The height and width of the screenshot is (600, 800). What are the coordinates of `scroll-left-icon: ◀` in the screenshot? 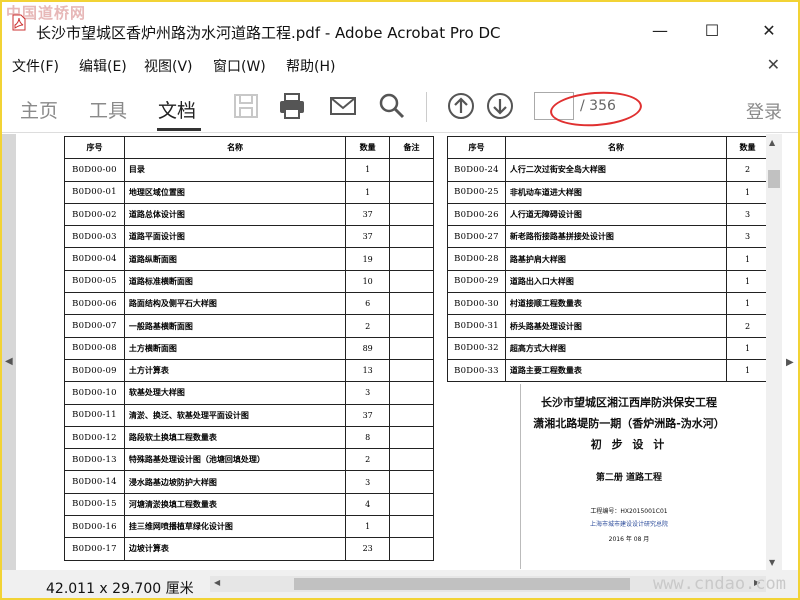 It's located at (217, 582).